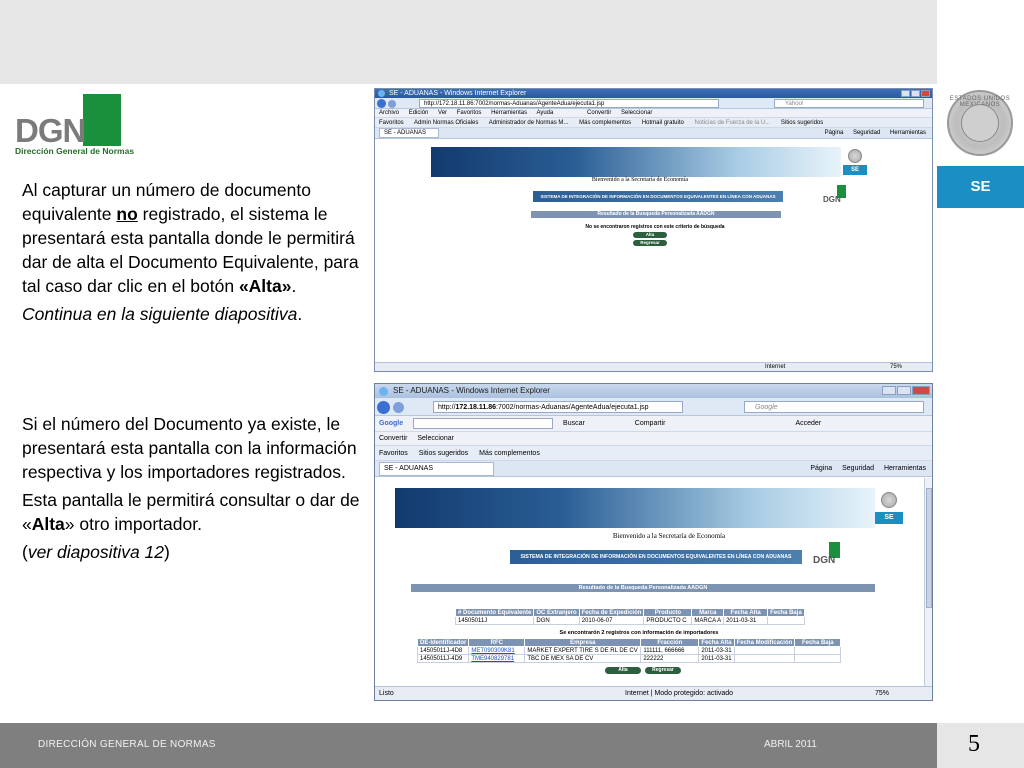 The height and width of the screenshot is (768, 1024). What do you see at coordinates (75, 151) in the screenshot?
I see `dgn-logo-subtitle: Dirección General de Normas` at bounding box center [75, 151].